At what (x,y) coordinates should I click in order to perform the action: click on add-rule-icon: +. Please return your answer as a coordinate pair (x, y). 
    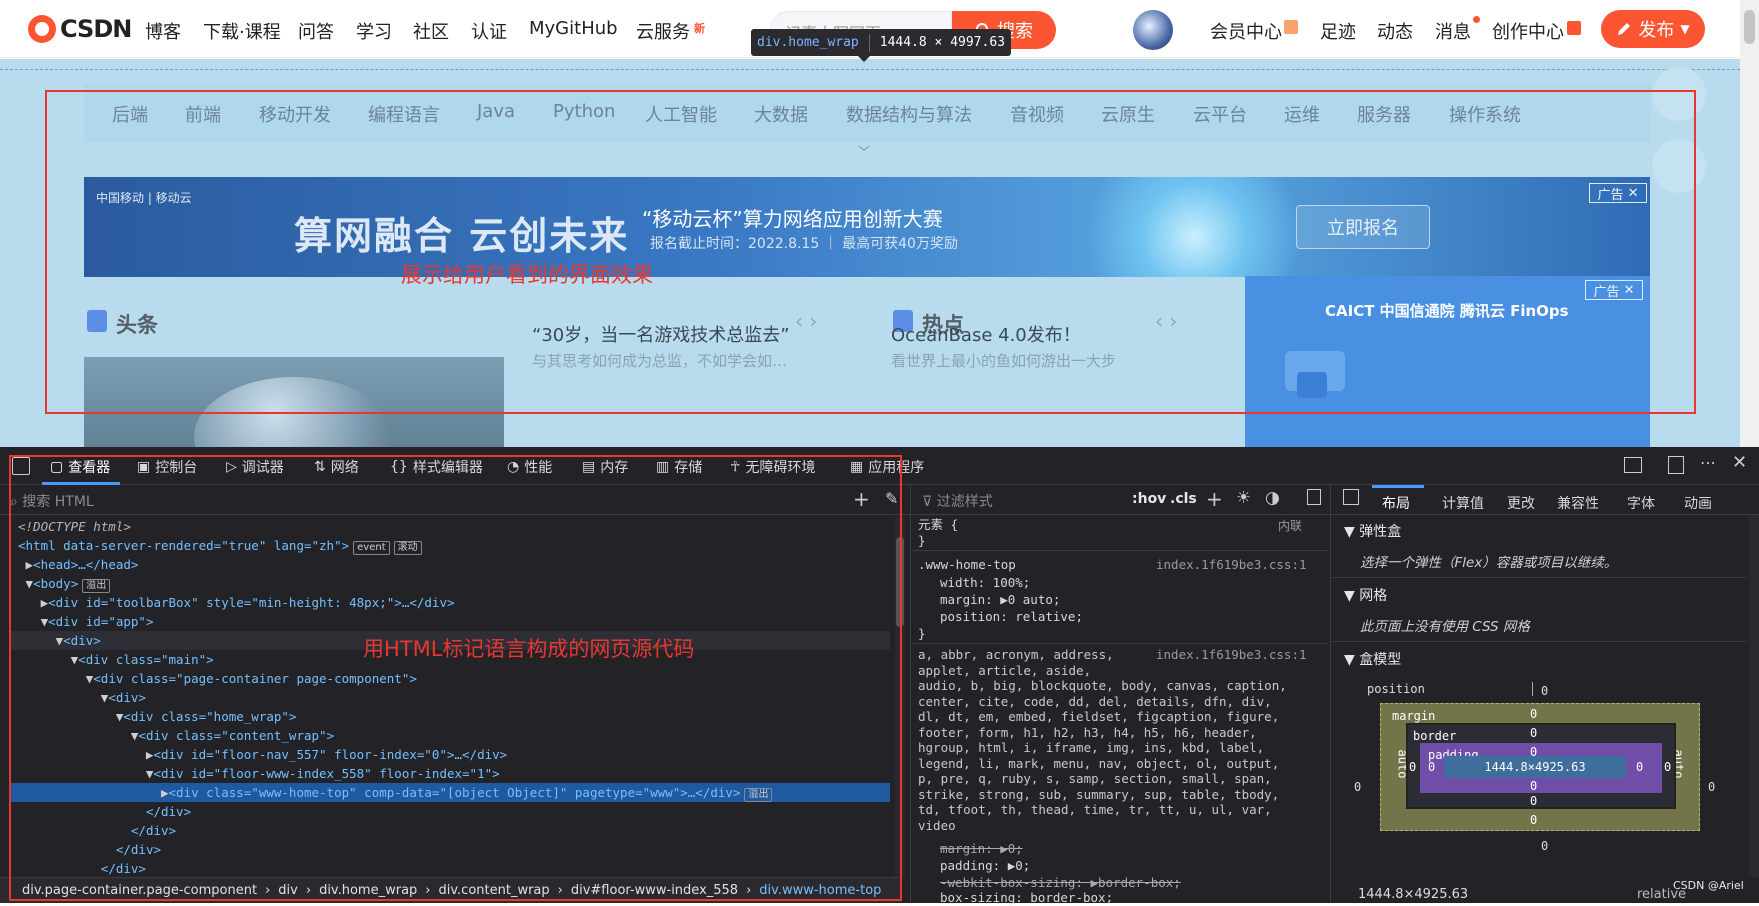
    Looking at the image, I should click on (1214, 499).